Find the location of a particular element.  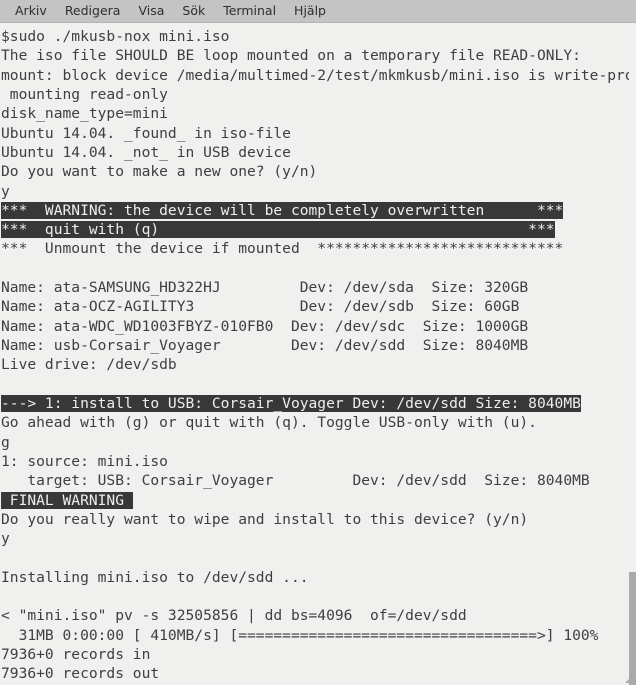

menu-item-sok: Sök is located at coordinates (193, 11).